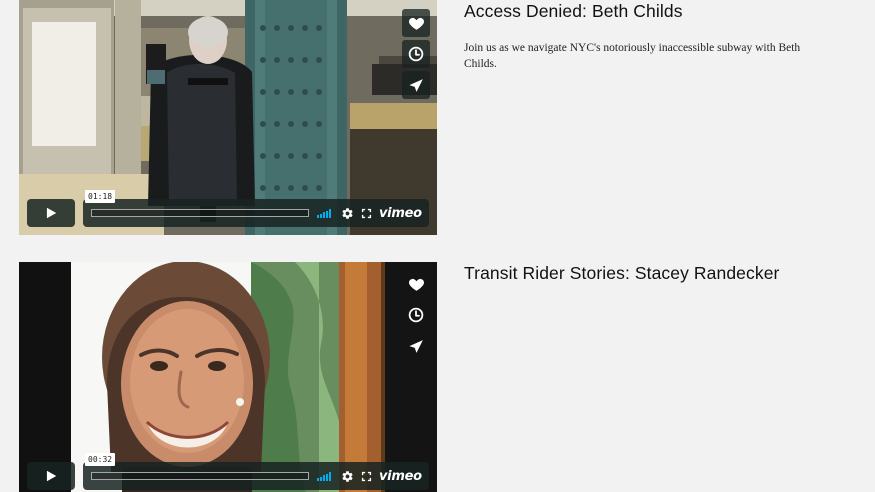 The width and height of the screenshot is (875, 492). What do you see at coordinates (100, 196) in the screenshot?
I see `time-label: 01:18` at bounding box center [100, 196].